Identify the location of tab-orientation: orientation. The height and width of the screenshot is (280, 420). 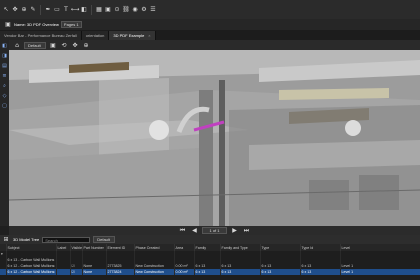
(95, 35).